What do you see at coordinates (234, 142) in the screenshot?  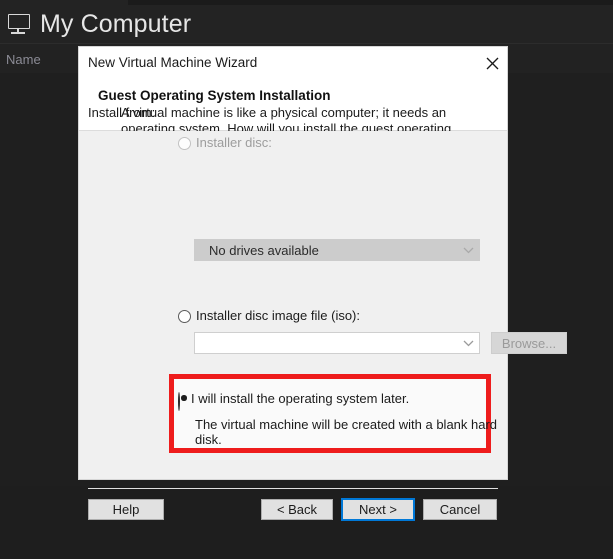 I see `radio-installer-disc-label: Installer disc:` at bounding box center [234, 142].